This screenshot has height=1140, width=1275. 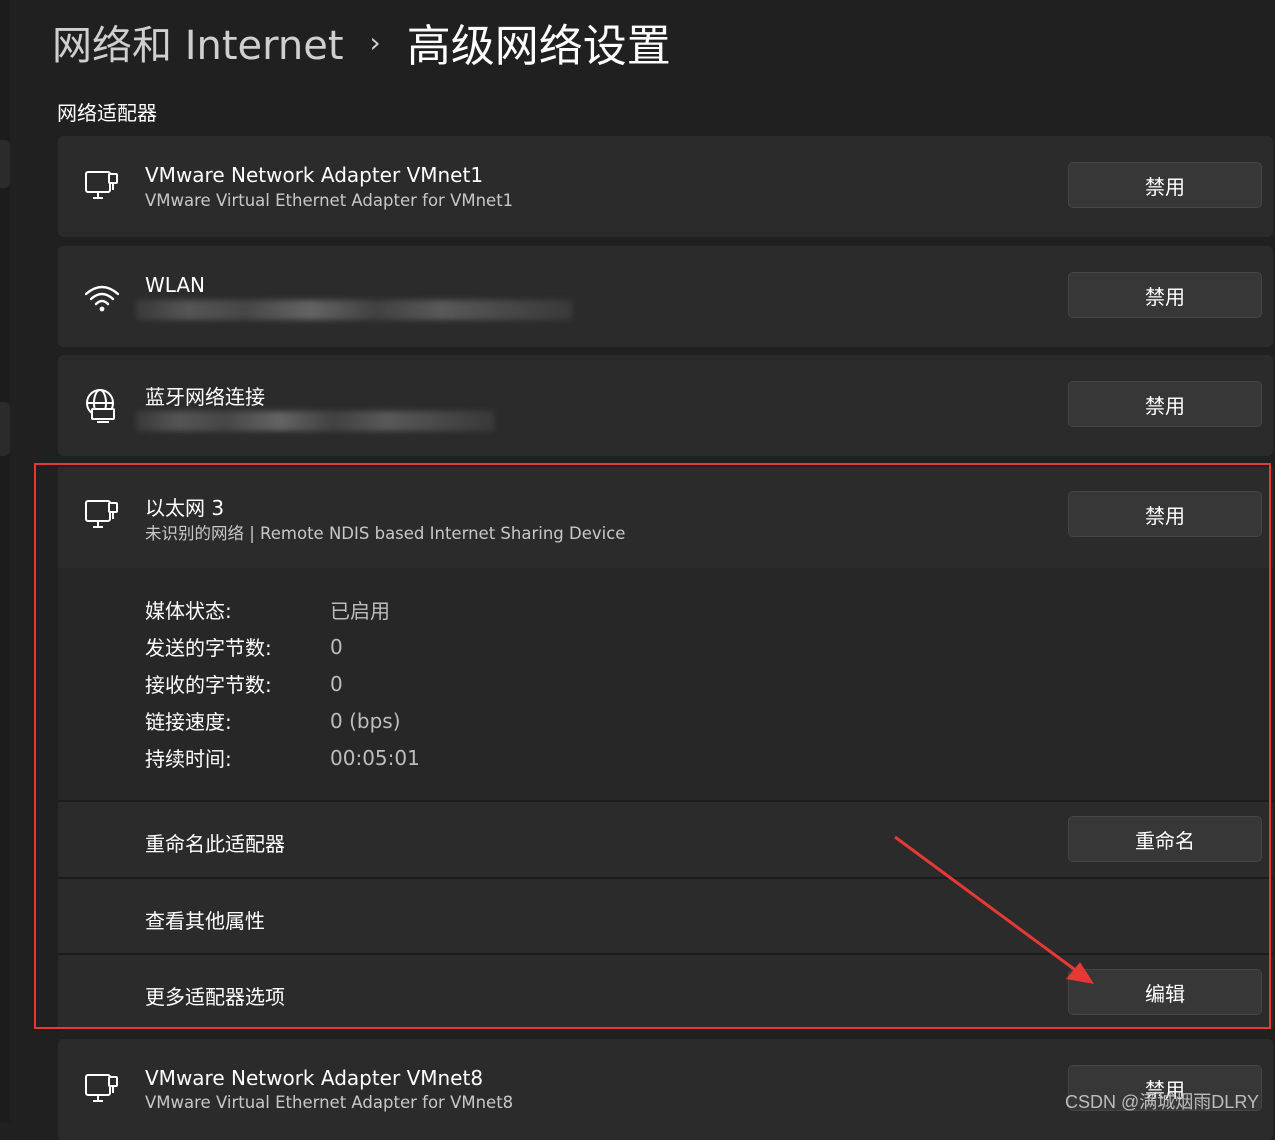 I want to click on more-adapter-options-label: 更多适配器选项, so click(x=215, y=997).